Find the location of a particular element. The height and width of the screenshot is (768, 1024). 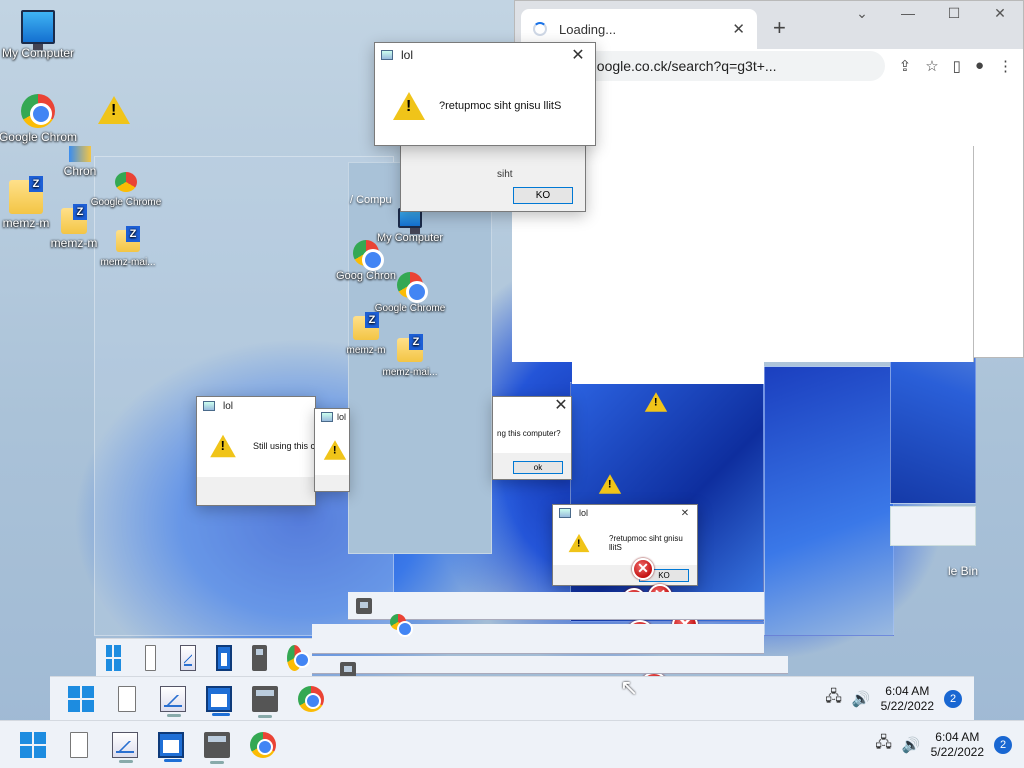

dialog-lol-top: lol ✕ ! ?retupmoc siht gnisu llitS is located at coordinates (485, 94).